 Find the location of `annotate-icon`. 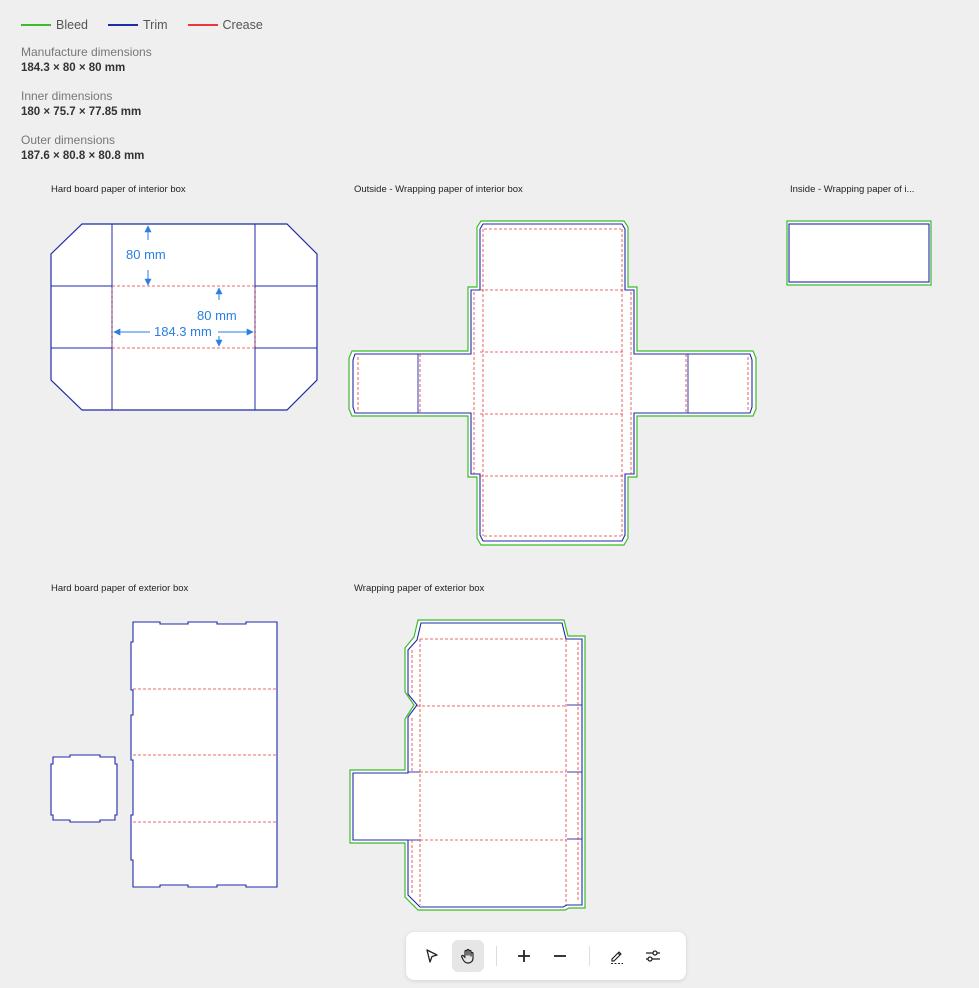

annotate-icon is located at coordinates (617, 956).